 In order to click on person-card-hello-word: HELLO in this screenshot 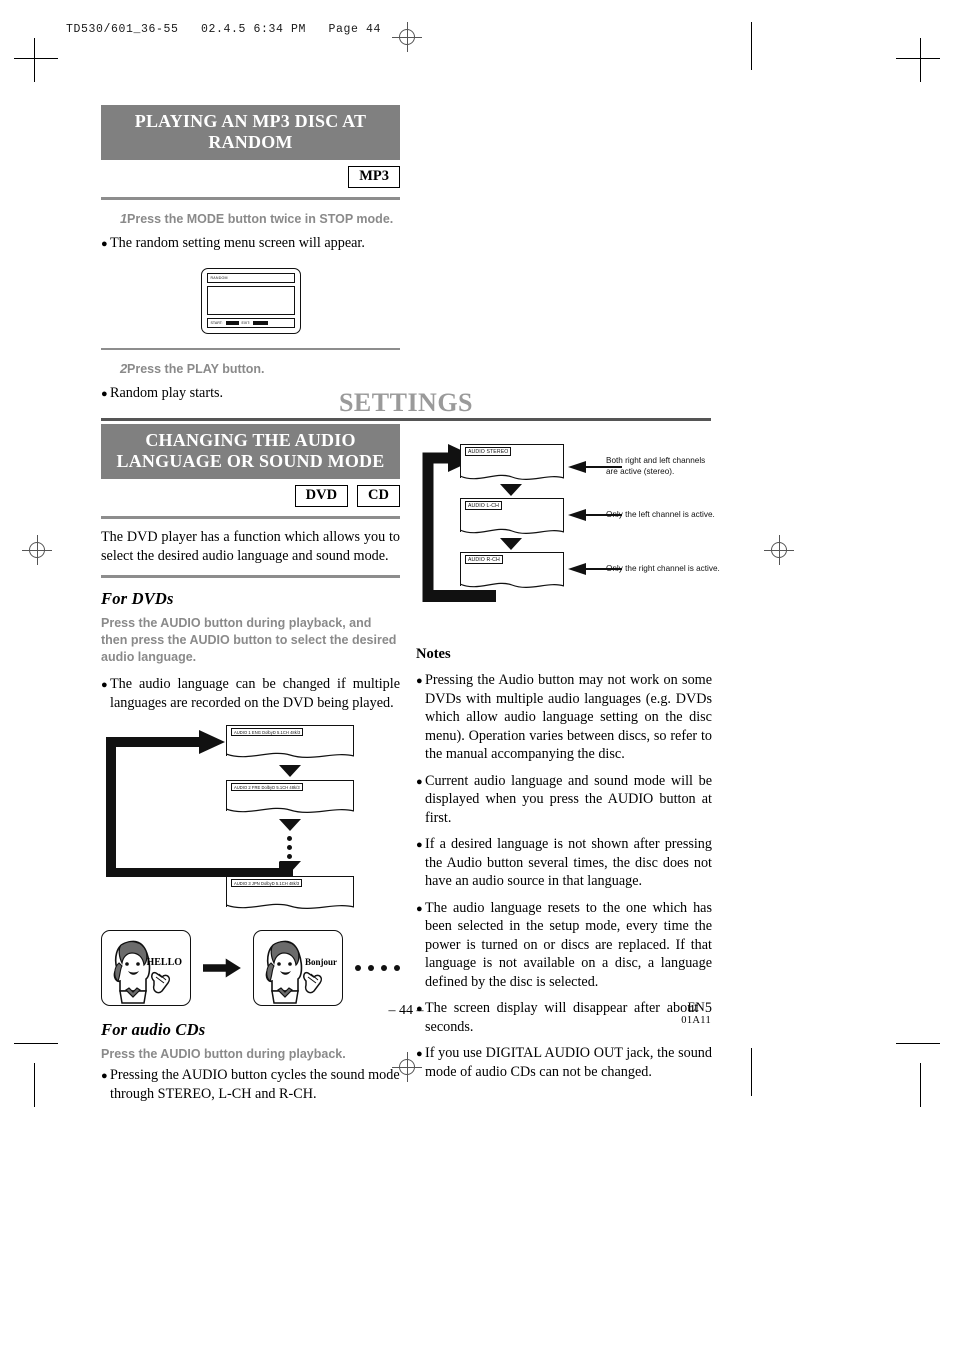, I will do `click(164, 962)`.